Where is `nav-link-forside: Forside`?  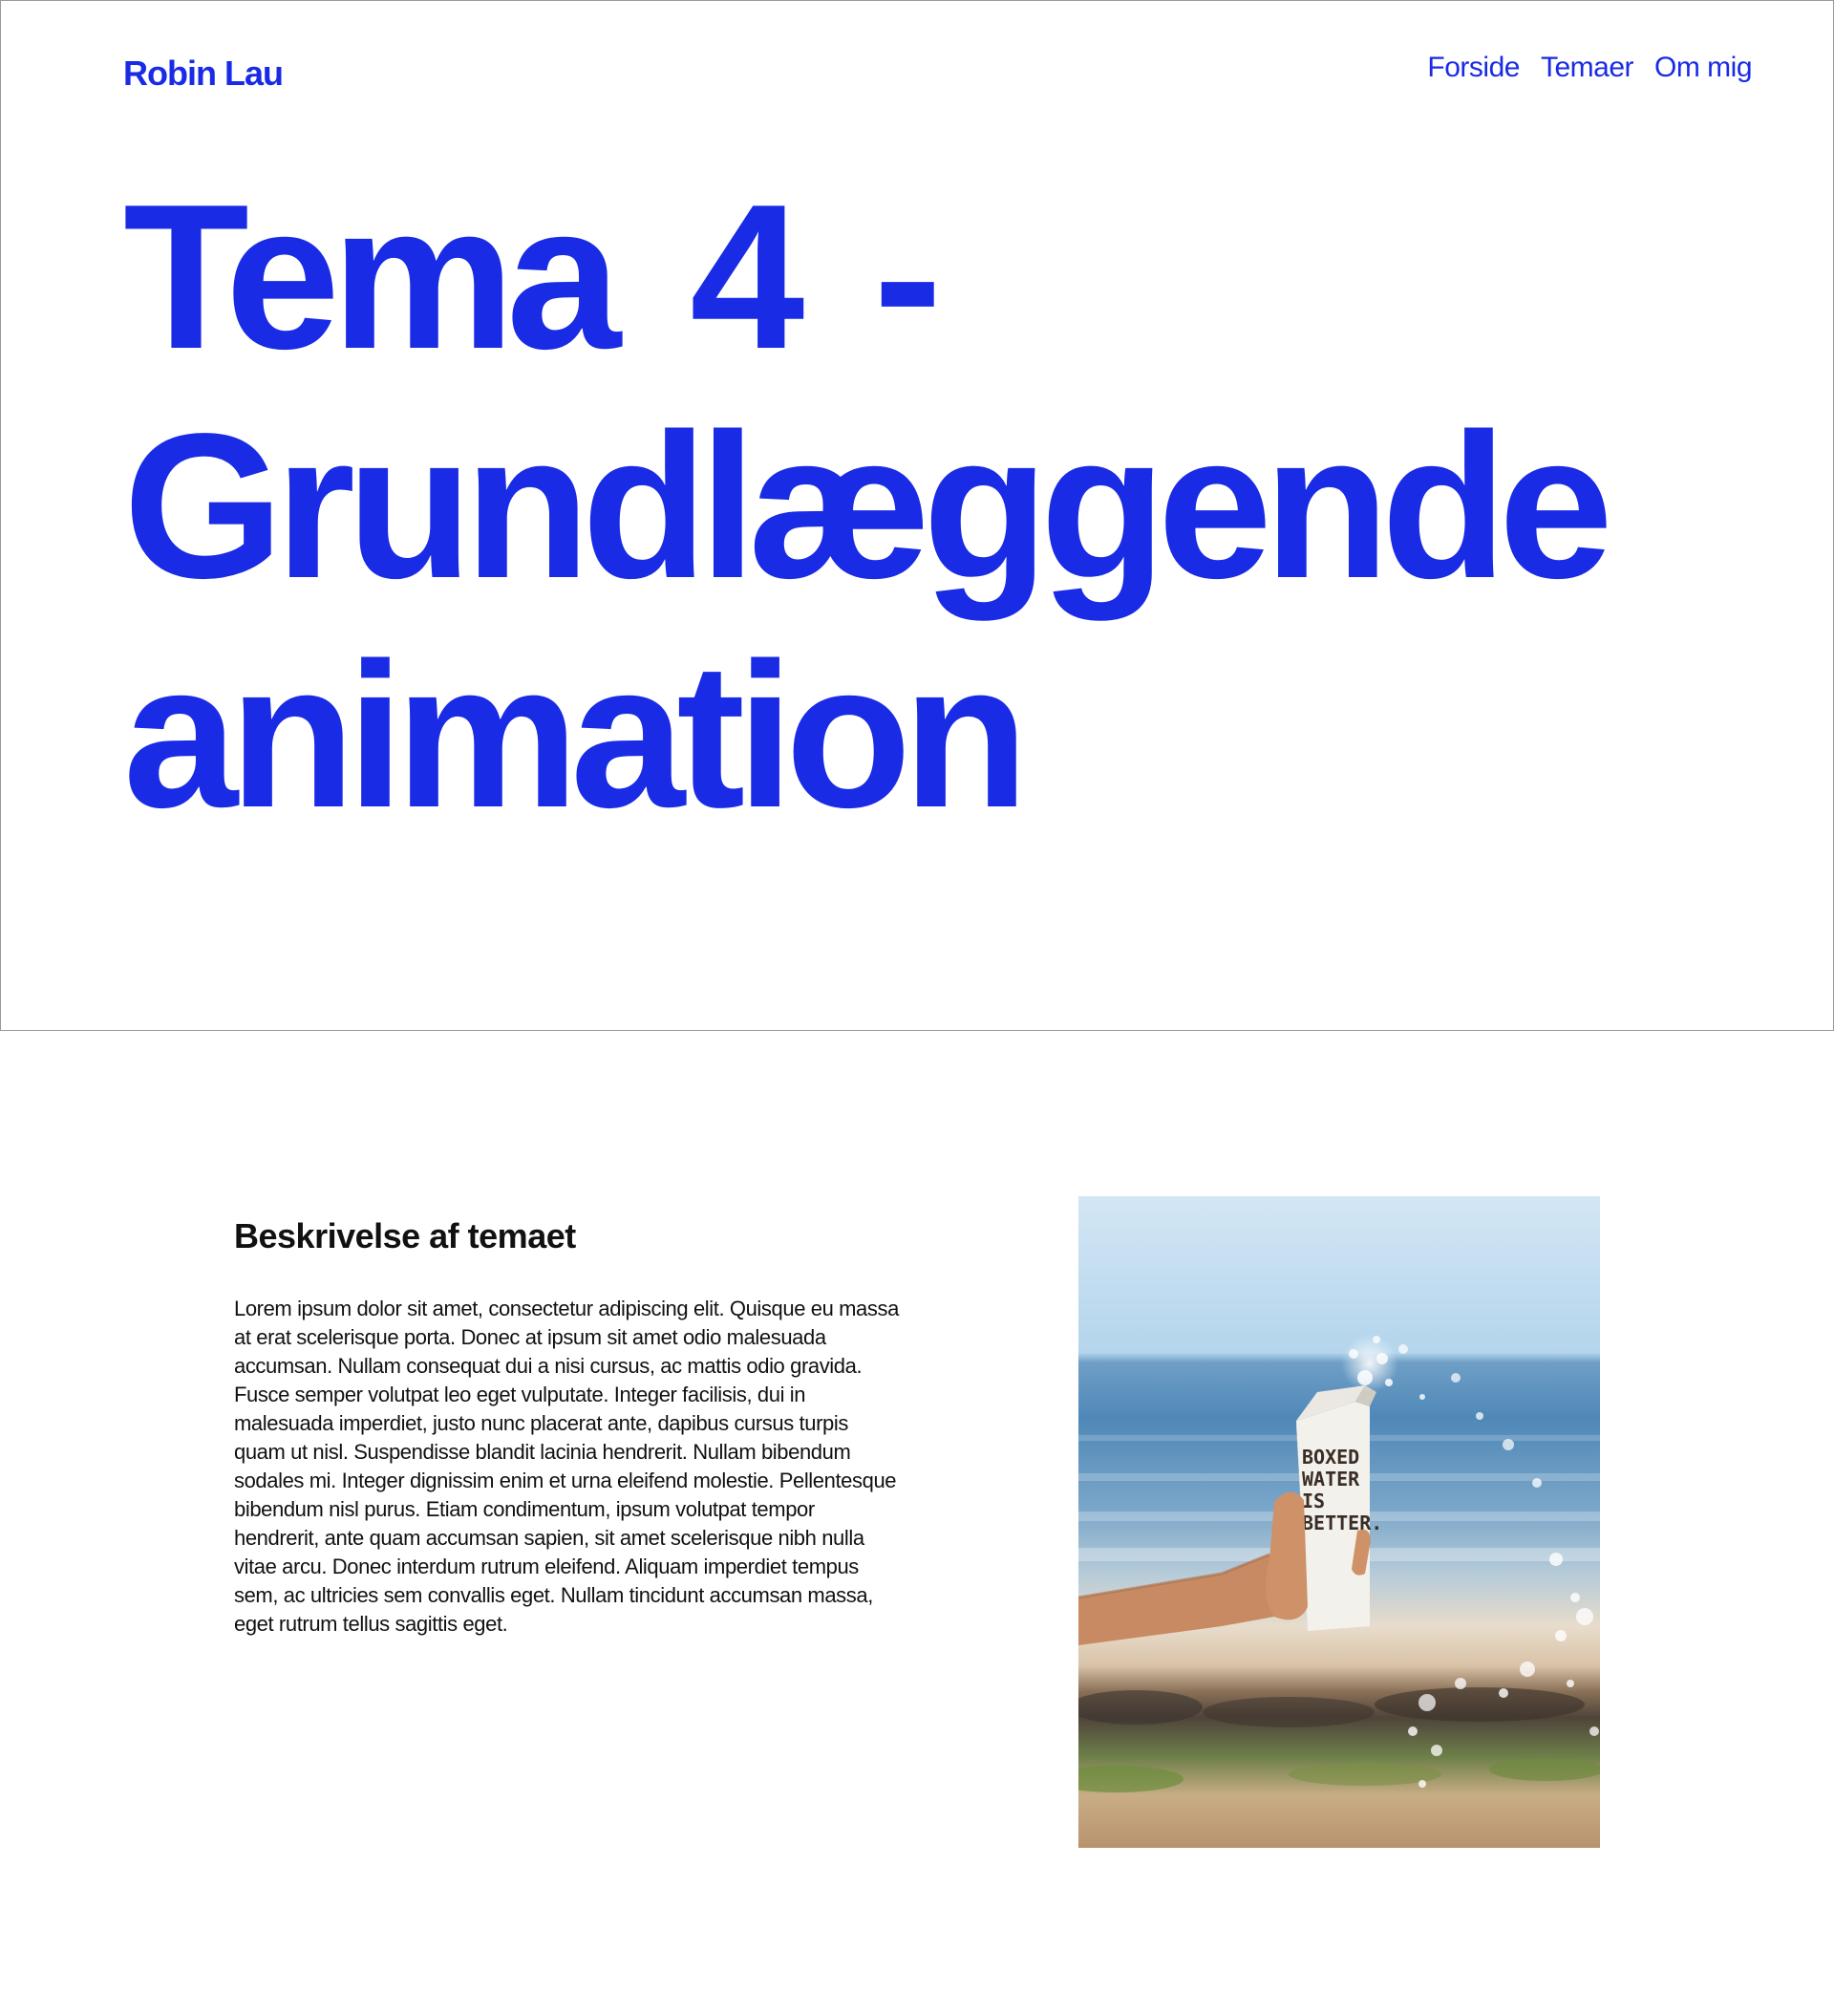
nav-link-forside: Forside is located at coordinates (1473, 68).